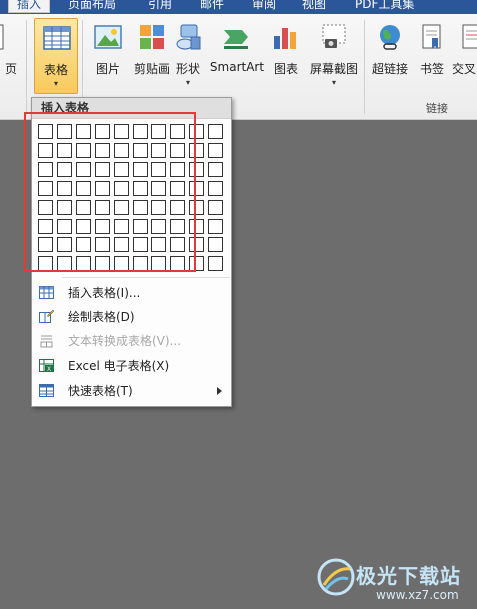 The image size is (477, 609). I want to click on shapes-button: 形状 ▾, so click(188, 53).